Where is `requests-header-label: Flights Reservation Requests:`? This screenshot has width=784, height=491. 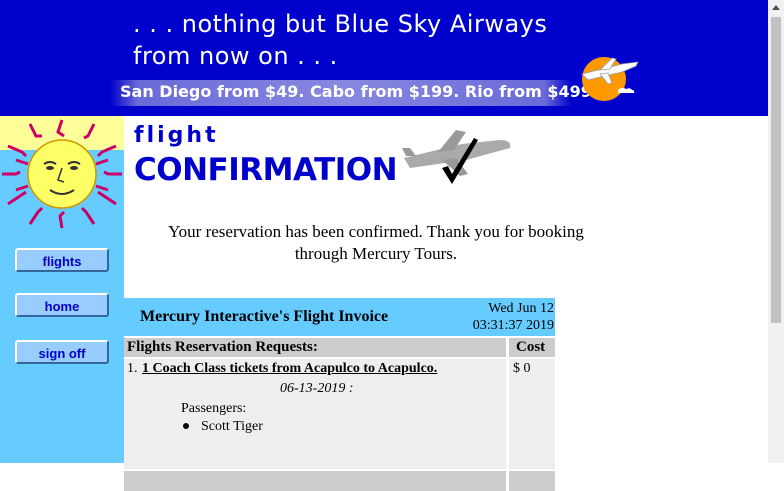
requests-header-label: Flights Reservation Requests: is located at coordinates (222, 347).